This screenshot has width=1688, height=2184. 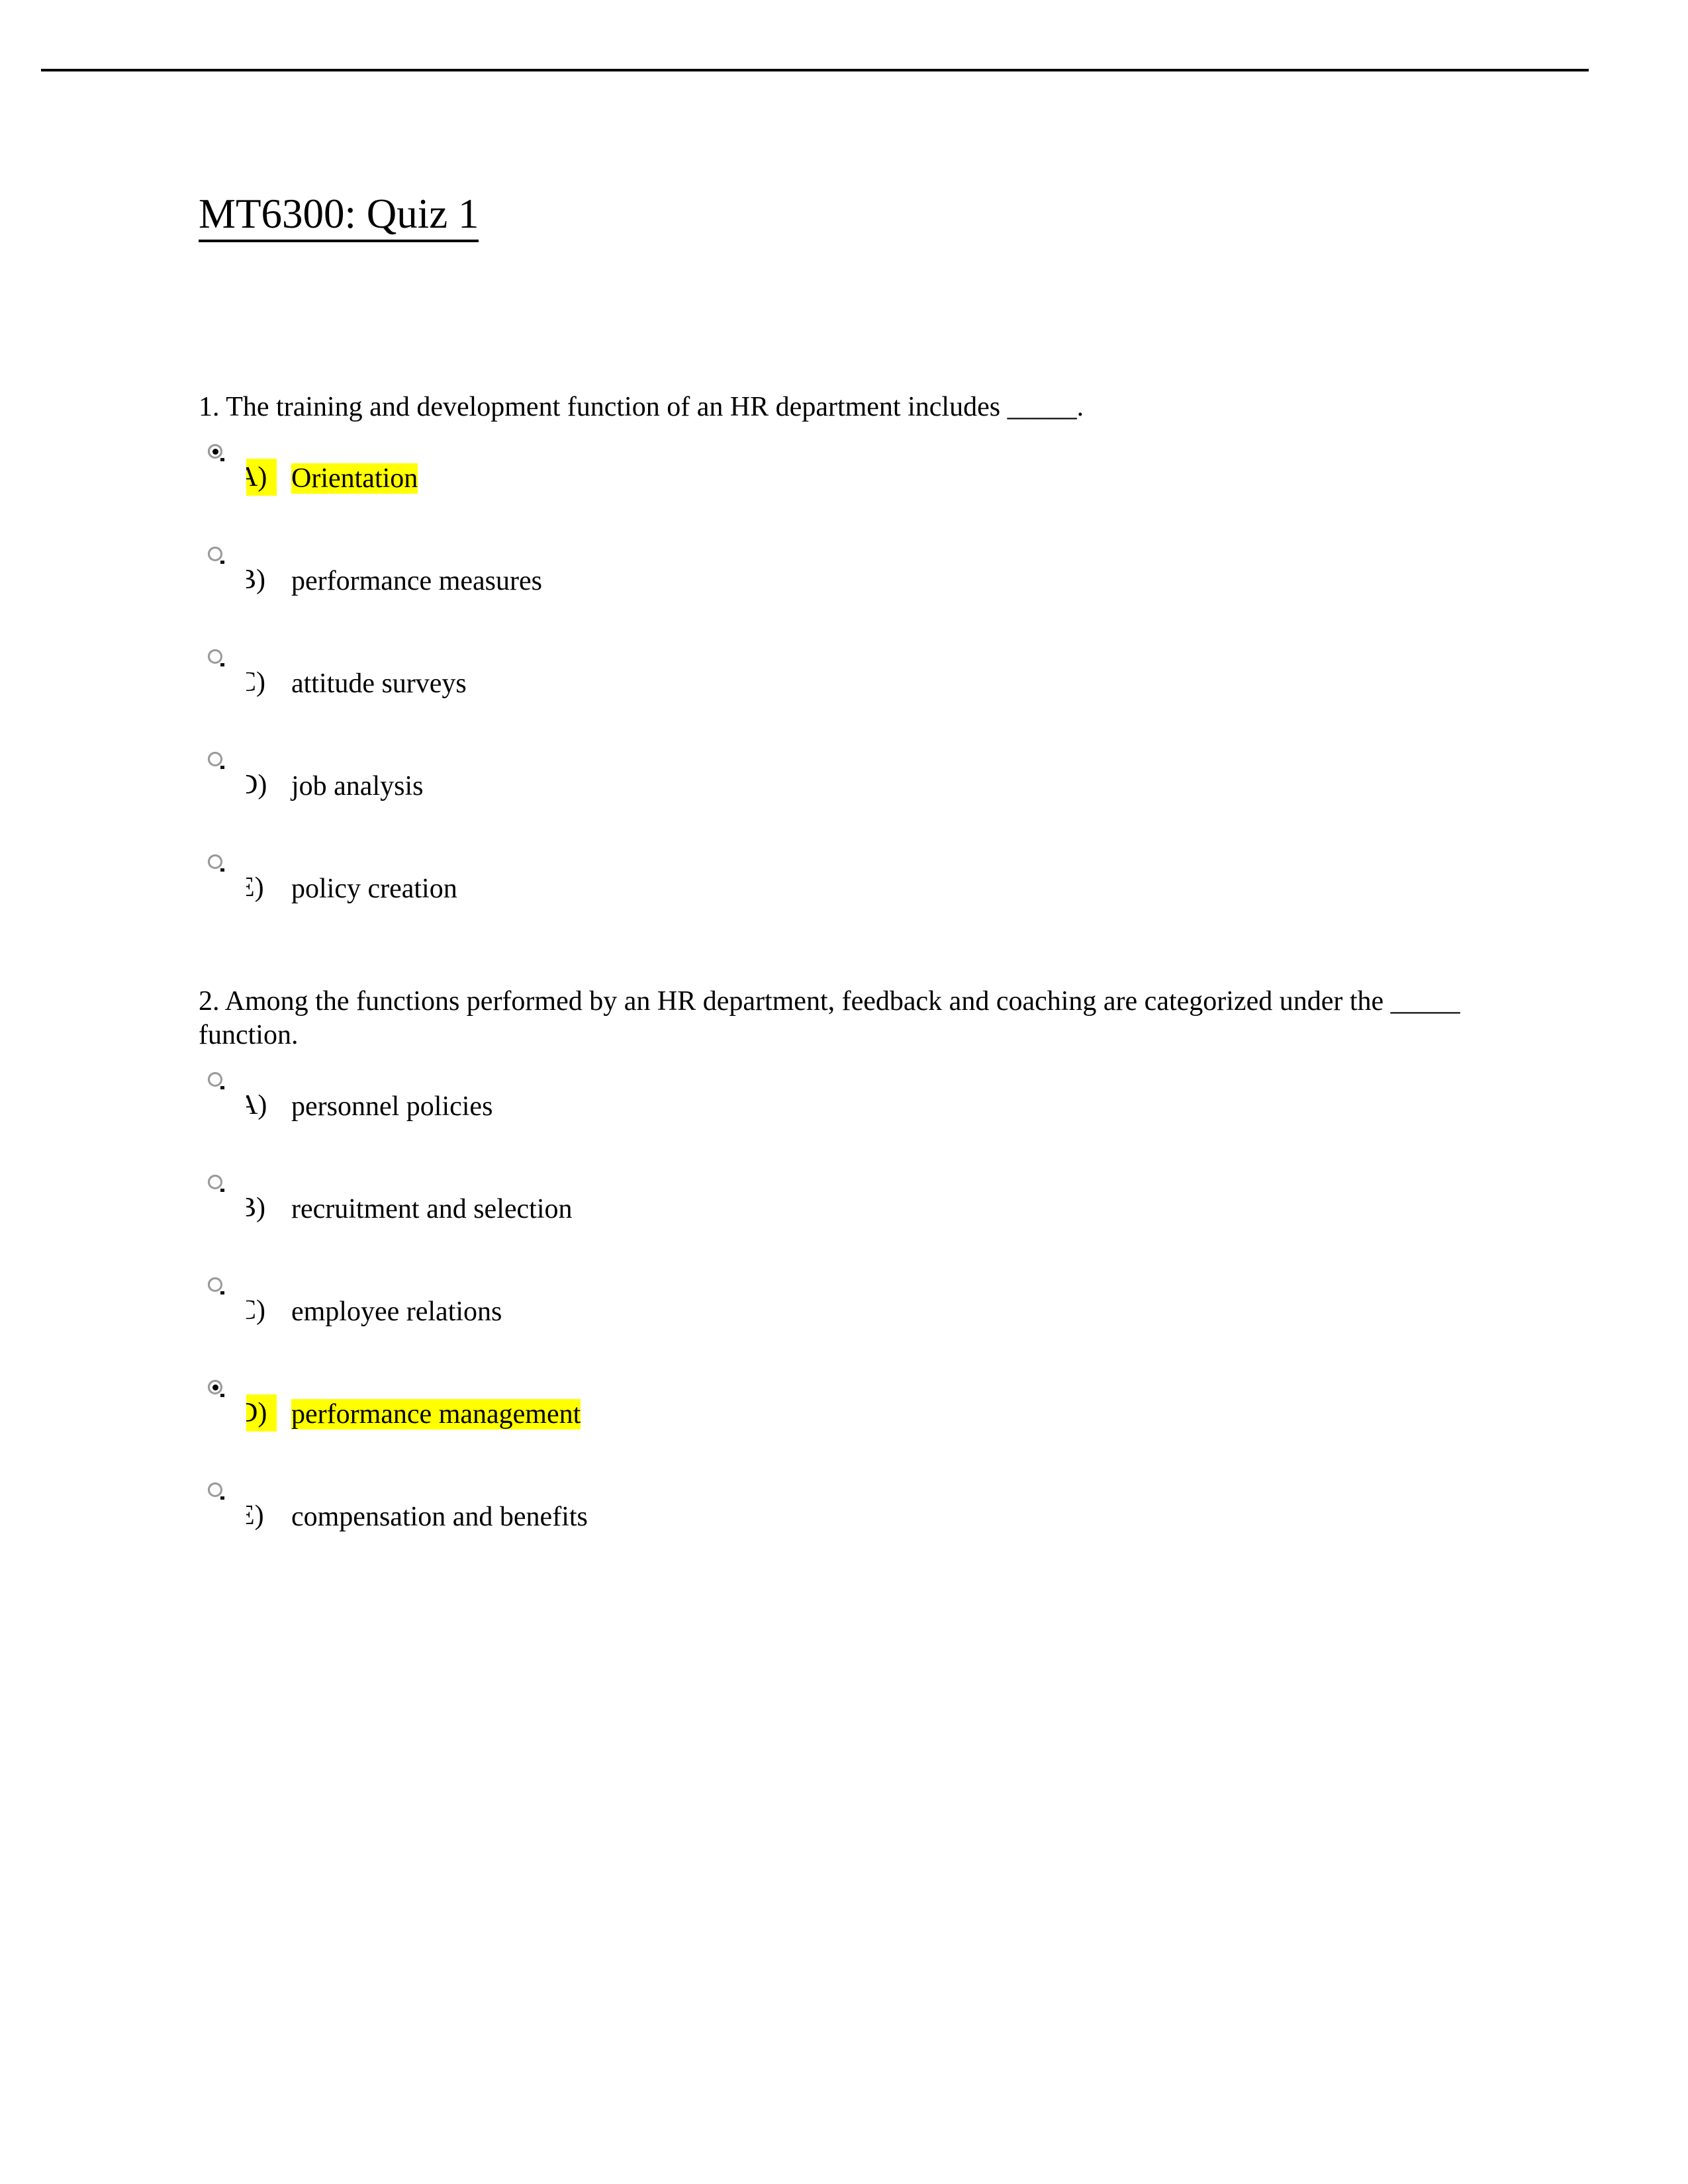 I want to click on option-text: personnel policies, so click(x=391, y=1106).